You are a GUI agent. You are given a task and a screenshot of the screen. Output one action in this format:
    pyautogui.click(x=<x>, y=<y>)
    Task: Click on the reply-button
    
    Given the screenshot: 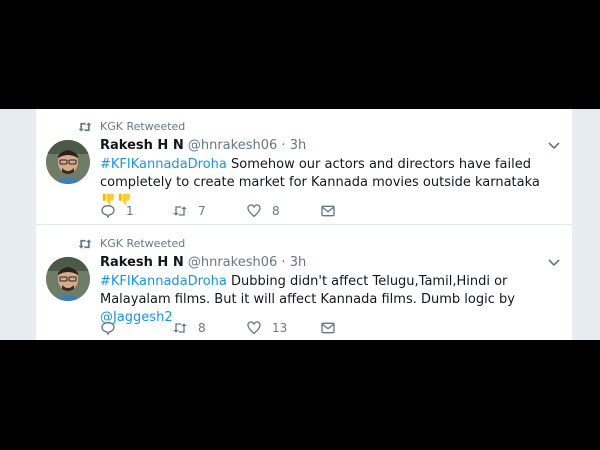 What is the action you would take?
    pyautogui.click(x=113, y=328)
    